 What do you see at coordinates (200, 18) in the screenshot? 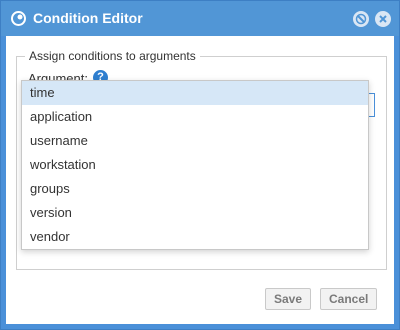
I see `title-bar: Condition Editor` at bounding box center [200, 18].